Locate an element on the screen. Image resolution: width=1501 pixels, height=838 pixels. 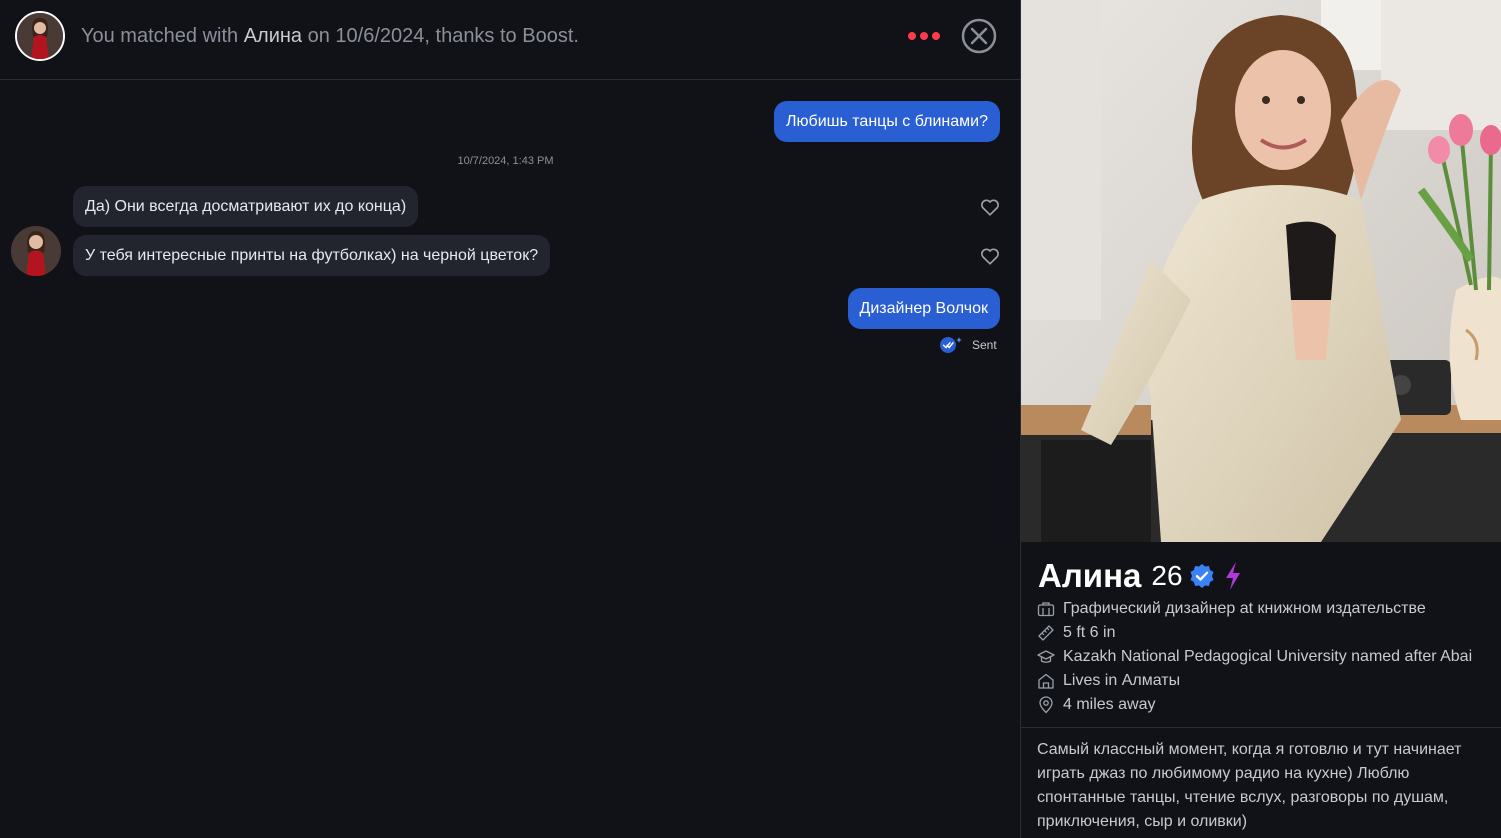
home-icon is located at coordinates (1046, 681).